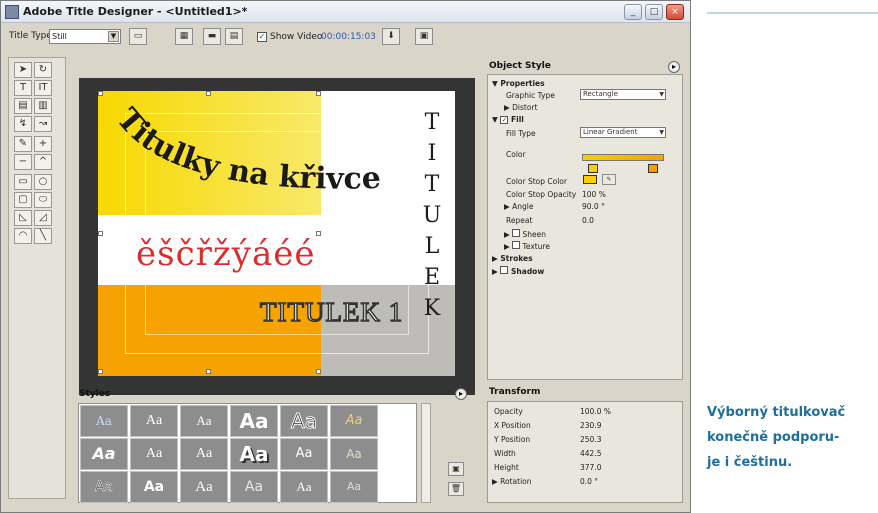 Image resolution: width=878 pixels, height=513 pixels. Describe the element at coordinates (654, 12) in the screenshot. I see `maximize-button: □` at that location.